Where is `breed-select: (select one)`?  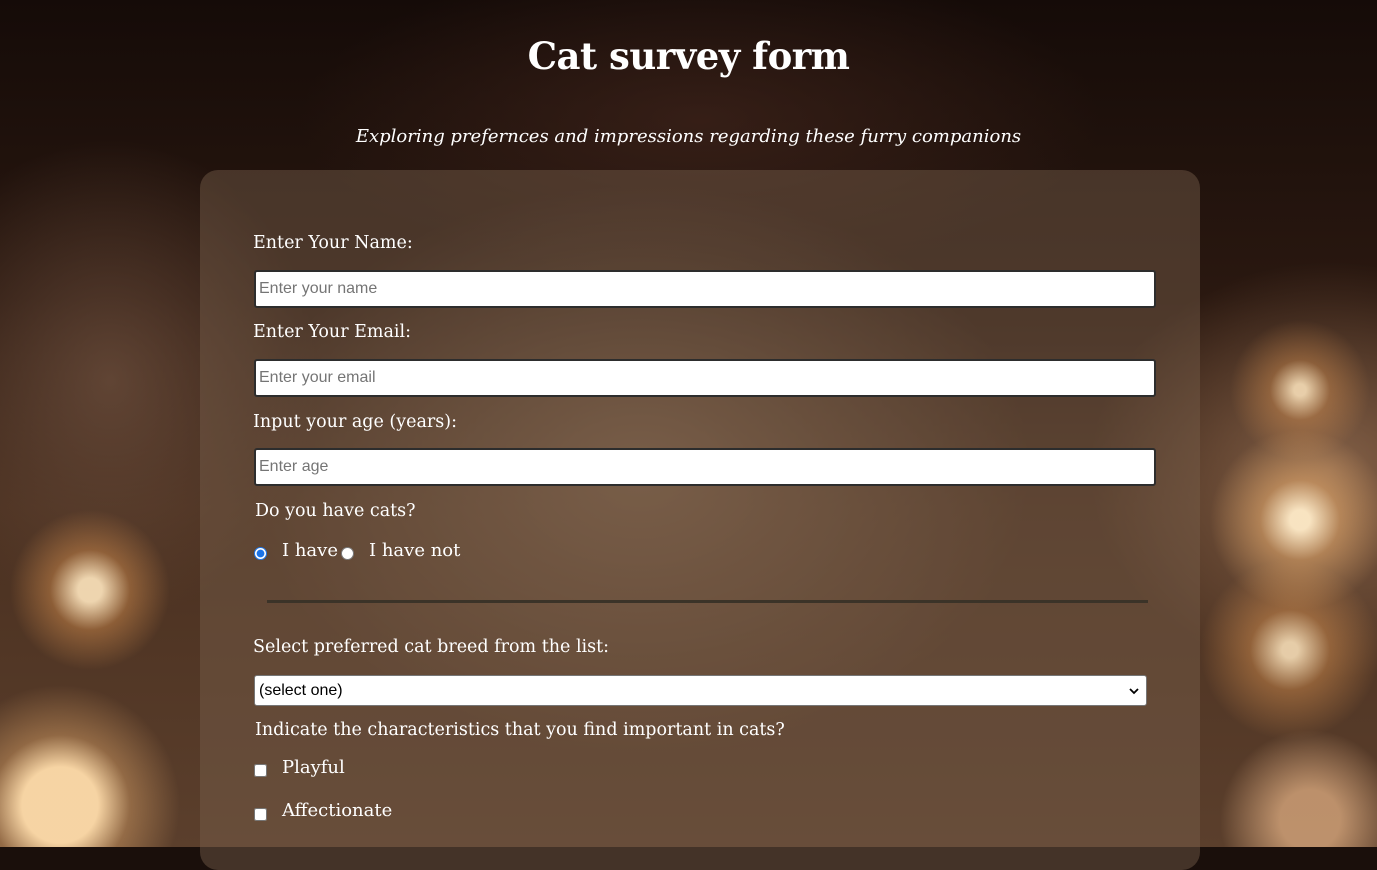 breed-select: (select one) is located at coordinates (700, 690).